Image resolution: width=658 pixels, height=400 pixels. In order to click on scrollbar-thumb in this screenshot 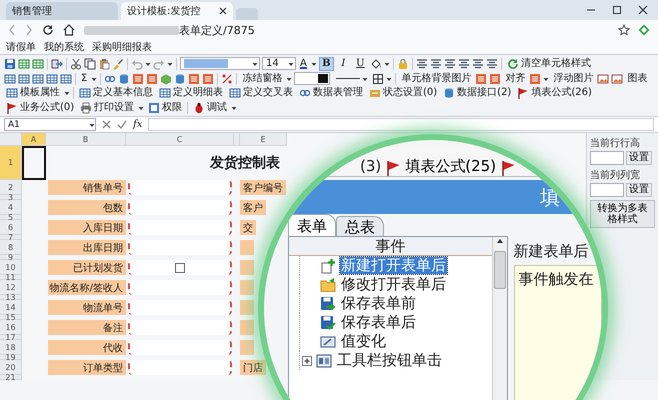, I will do `click(500, 270)`.